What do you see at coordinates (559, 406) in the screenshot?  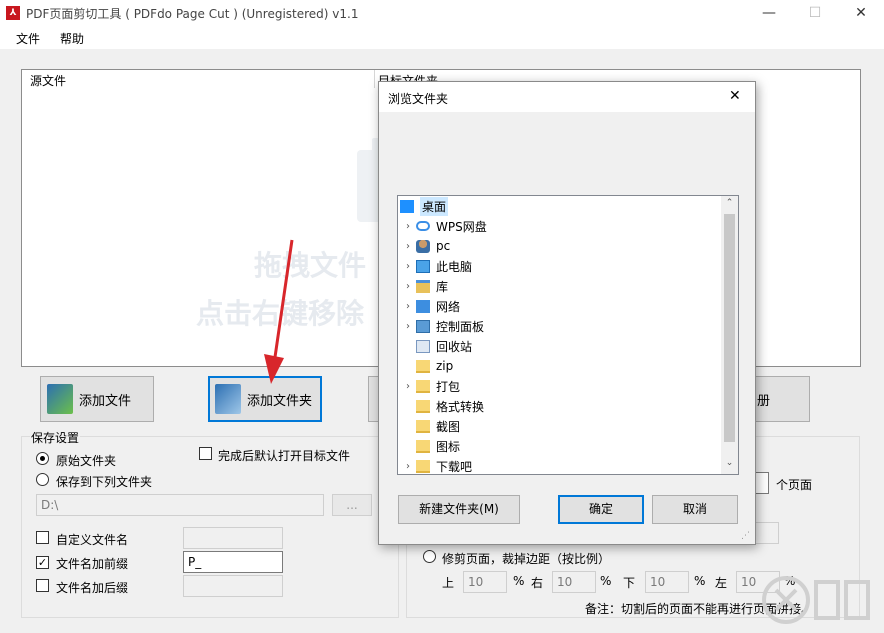 I see `tree-item: 格式转换` at bounding box center [559, 406].